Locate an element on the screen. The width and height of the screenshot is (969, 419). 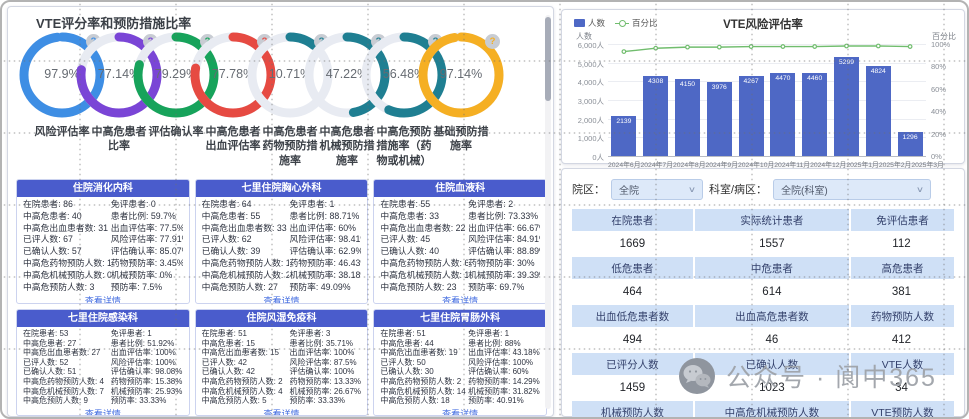
stat-left: 中高危出血患者数: 33 is located at coordinates (244, 227).